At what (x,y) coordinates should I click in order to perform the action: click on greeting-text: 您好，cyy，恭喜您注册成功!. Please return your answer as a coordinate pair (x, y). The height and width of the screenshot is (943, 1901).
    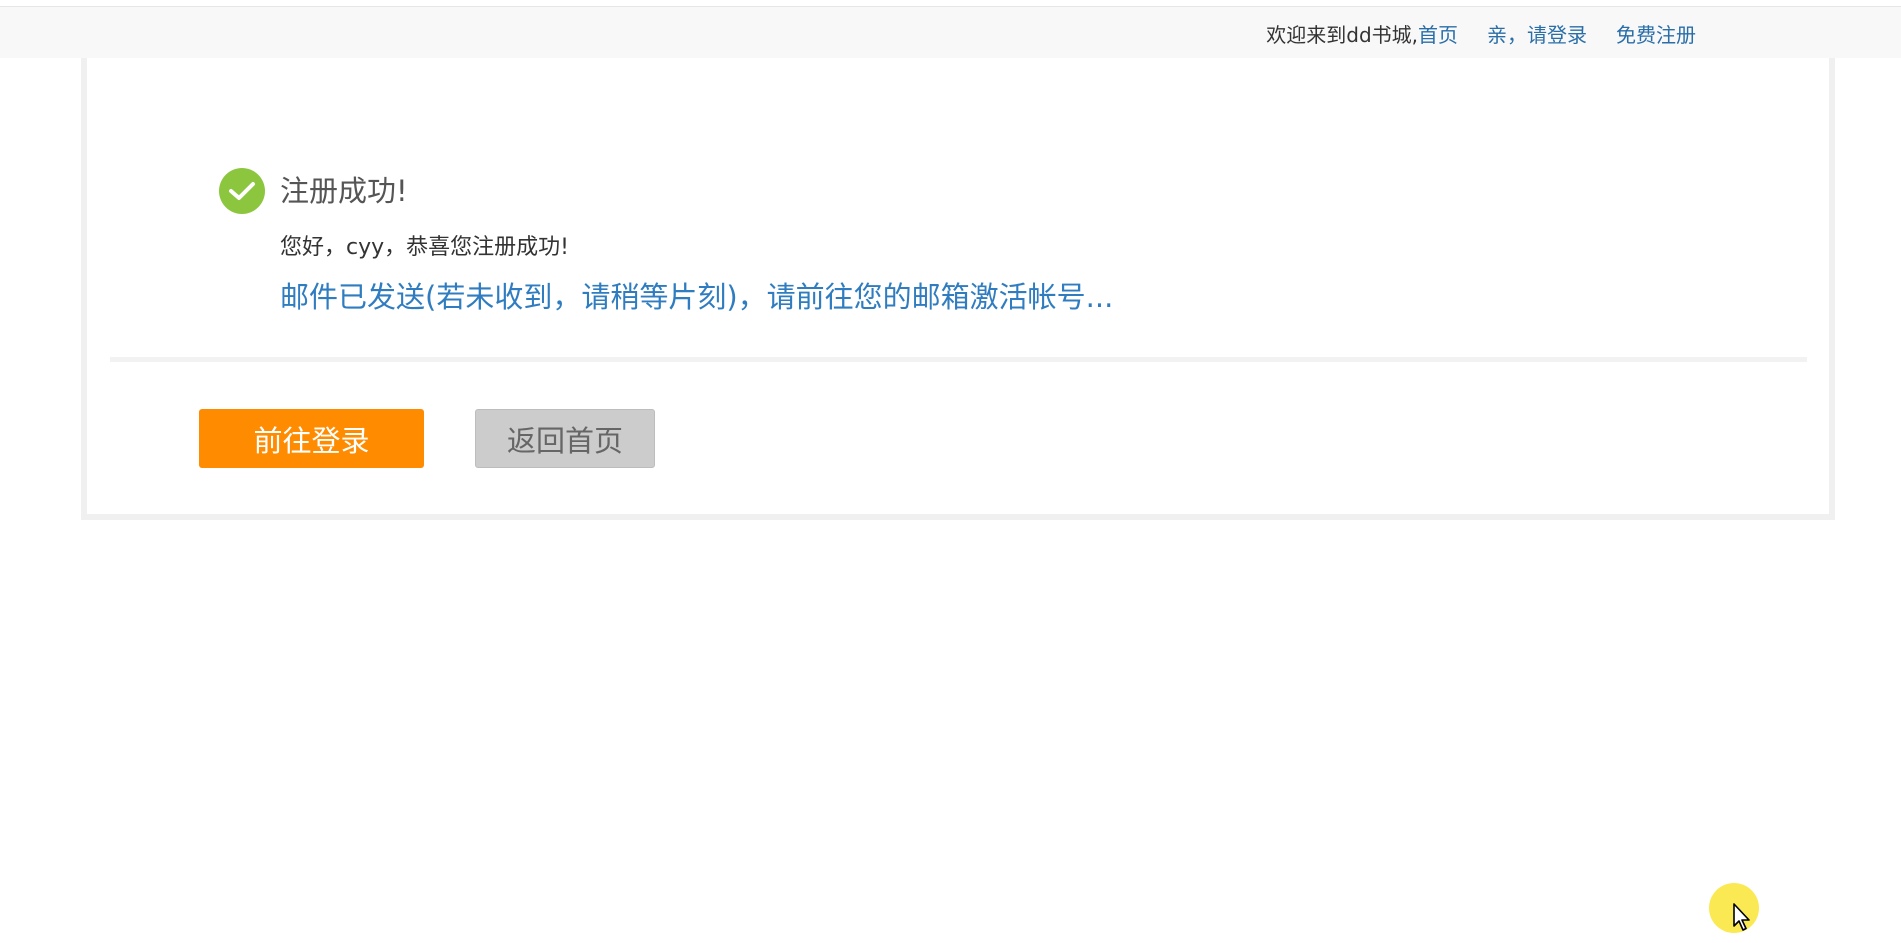
    Looking at the image, I should click on (424, 247).